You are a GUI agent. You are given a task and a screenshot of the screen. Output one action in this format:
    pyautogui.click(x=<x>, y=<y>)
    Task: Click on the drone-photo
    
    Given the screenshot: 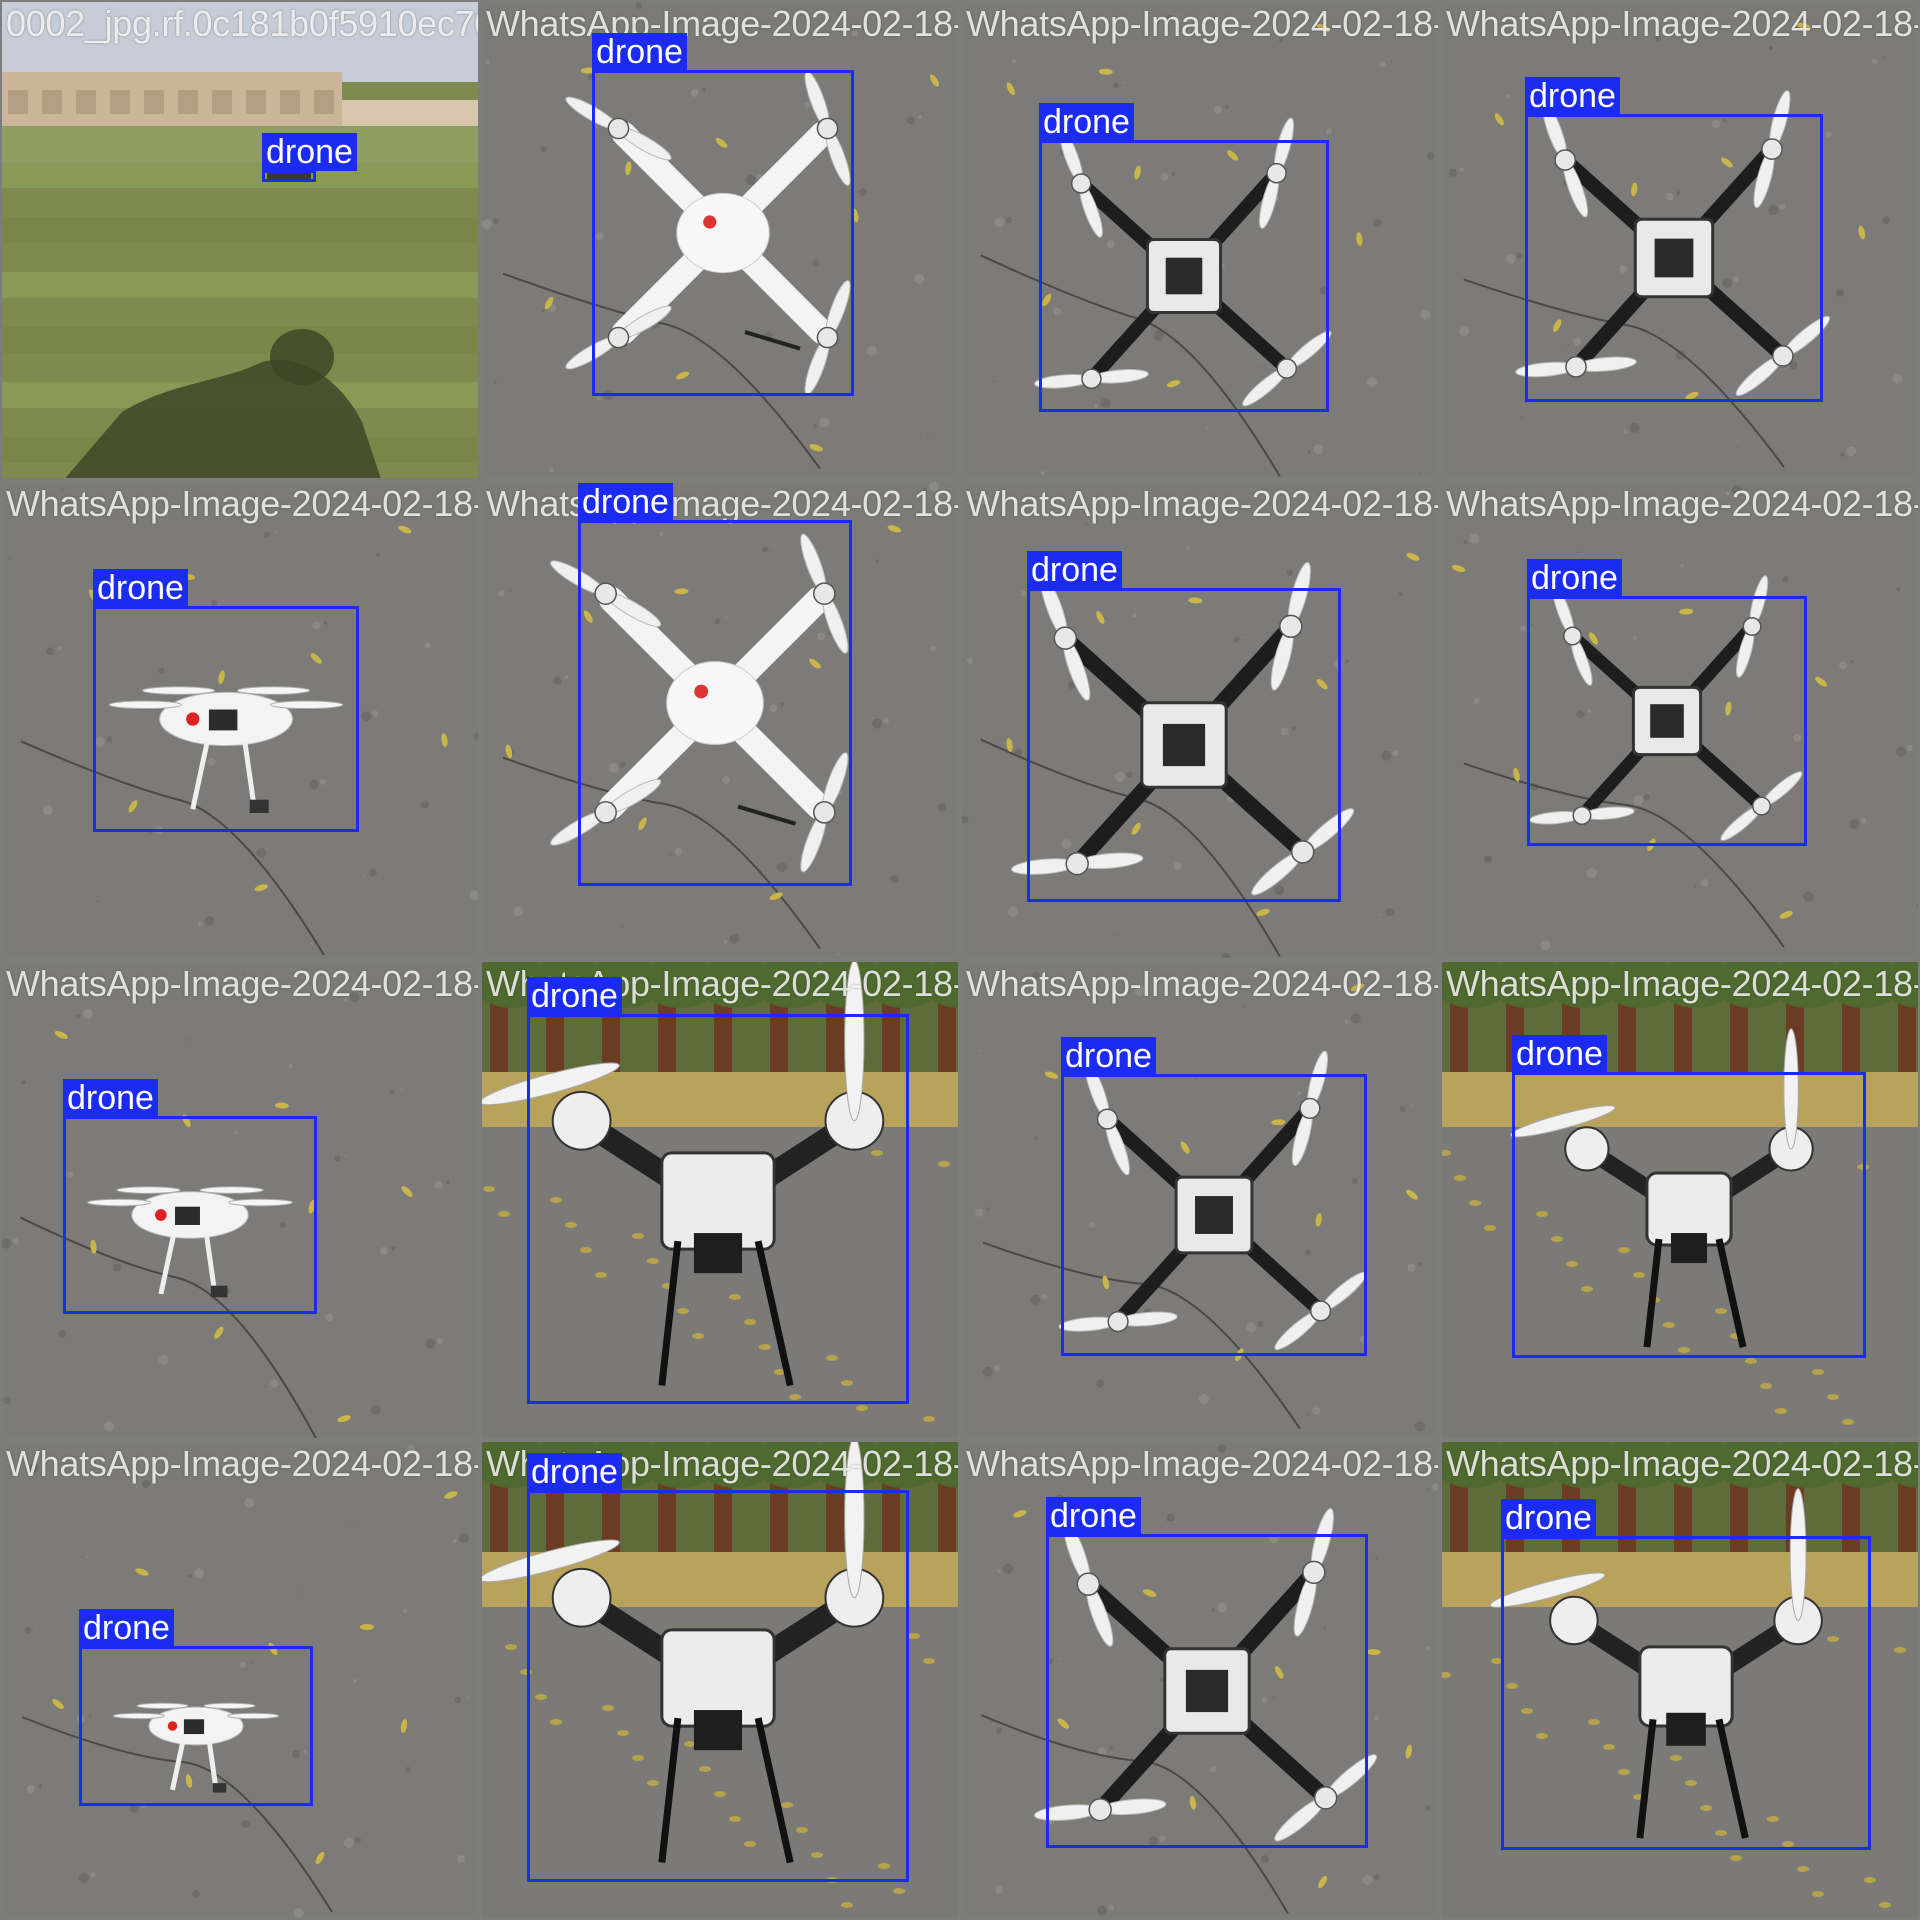 What is the action you would take?
    pyautogui.click(x=240, y=240)
    